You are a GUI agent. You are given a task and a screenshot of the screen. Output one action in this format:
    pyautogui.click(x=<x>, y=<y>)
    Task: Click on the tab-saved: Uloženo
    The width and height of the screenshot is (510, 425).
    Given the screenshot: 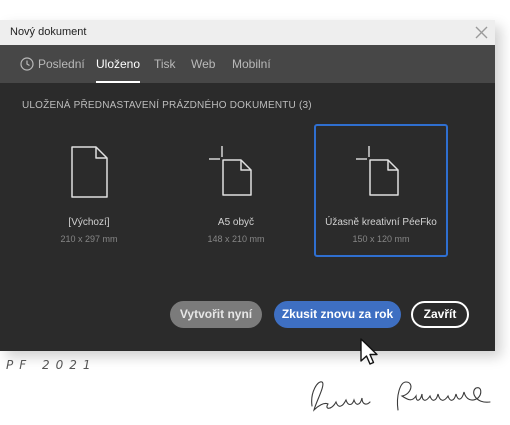 What is the action you would take?
    pyautogui.click(x=118, y=64)
    